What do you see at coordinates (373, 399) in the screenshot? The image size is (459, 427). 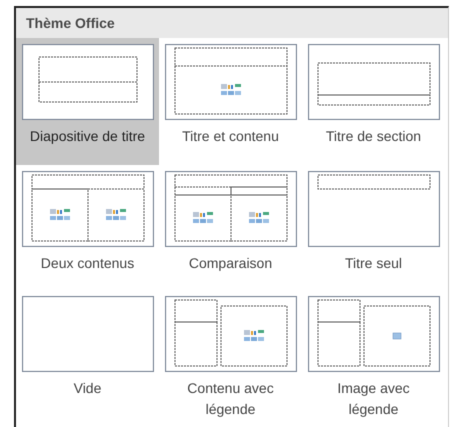 I see `layout-label: Image avec légende` at bounding box center [373, 399].